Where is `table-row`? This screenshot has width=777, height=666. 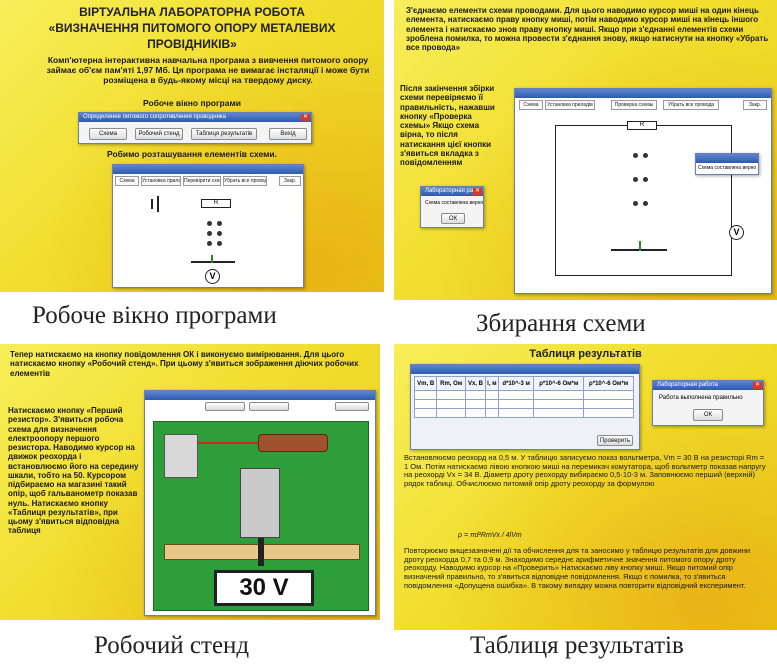 table-row is located at coordinates (523, 395).